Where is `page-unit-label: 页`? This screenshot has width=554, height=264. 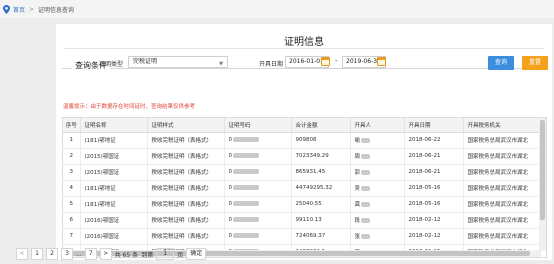
page-unit-label: 页 is located at coordinates (180, 255).